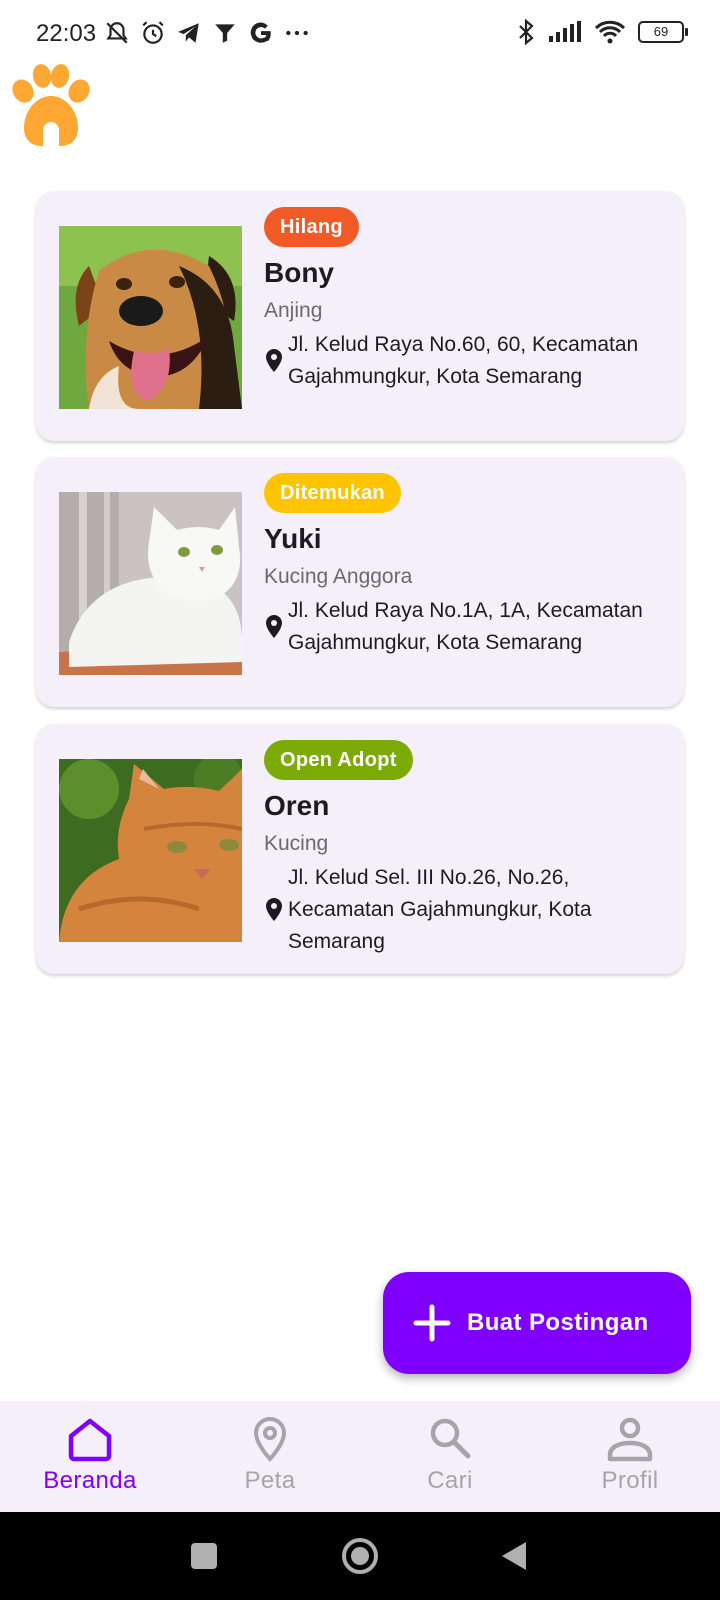 The height and width of the screenshot is (1600, 720). What do you see at coordinates (66, 33) in the screenshot?
I see `status-time: 22:03` at bounding box center [66, 33].